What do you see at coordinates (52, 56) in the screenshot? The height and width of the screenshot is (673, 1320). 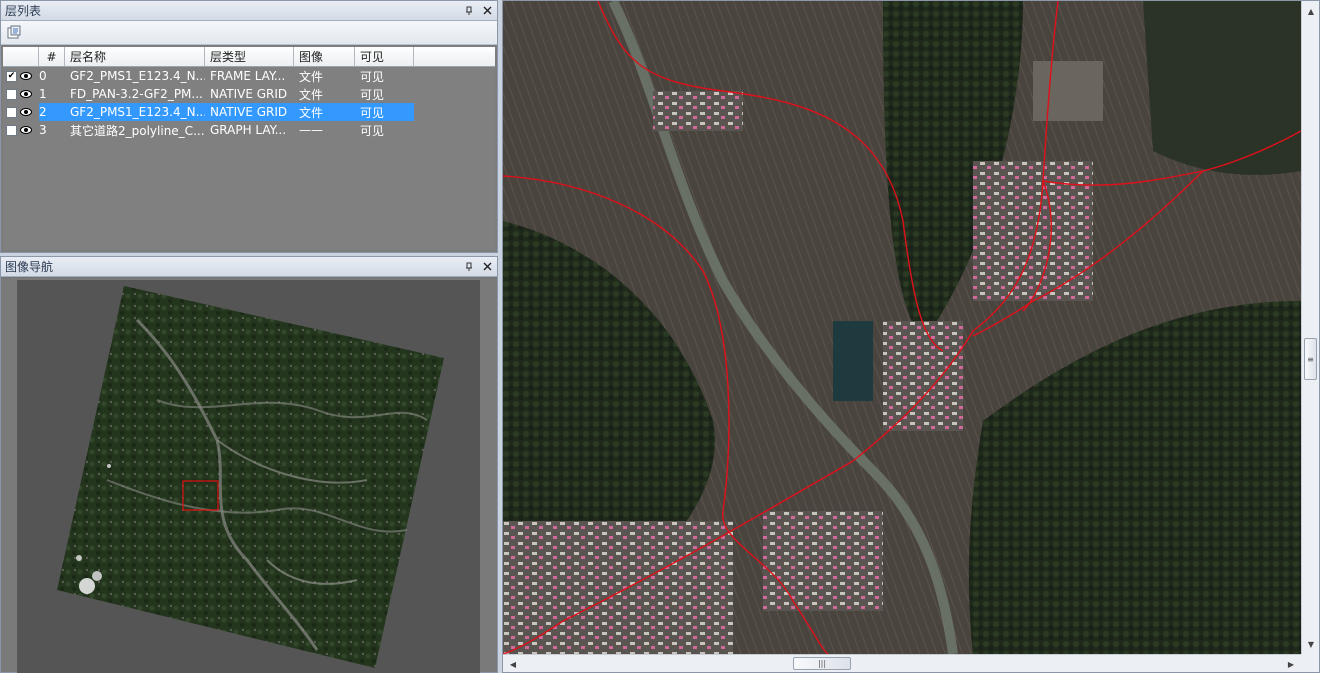 I see `col-number: #` at bounding box center [52, 56].